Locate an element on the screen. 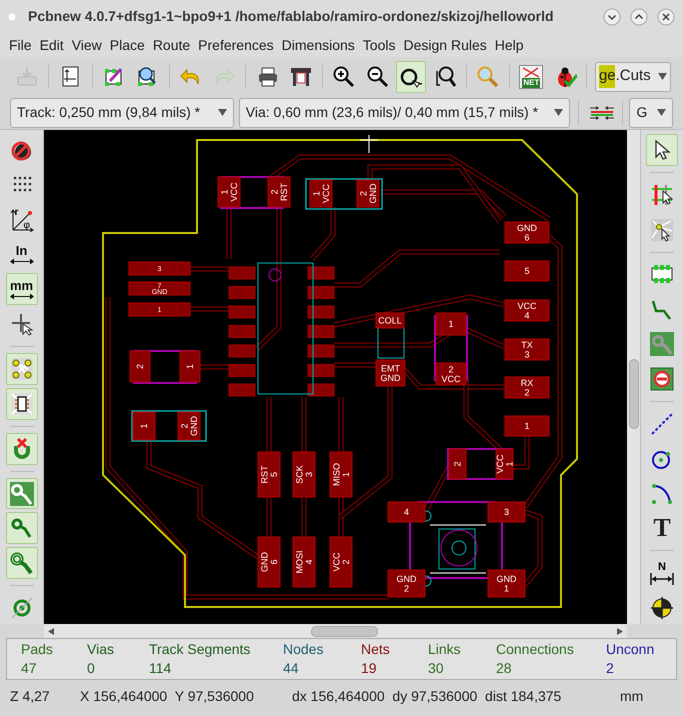 This screenshot has height=716, width=683. text-tool-label: T is located at coordinates (662, 528).